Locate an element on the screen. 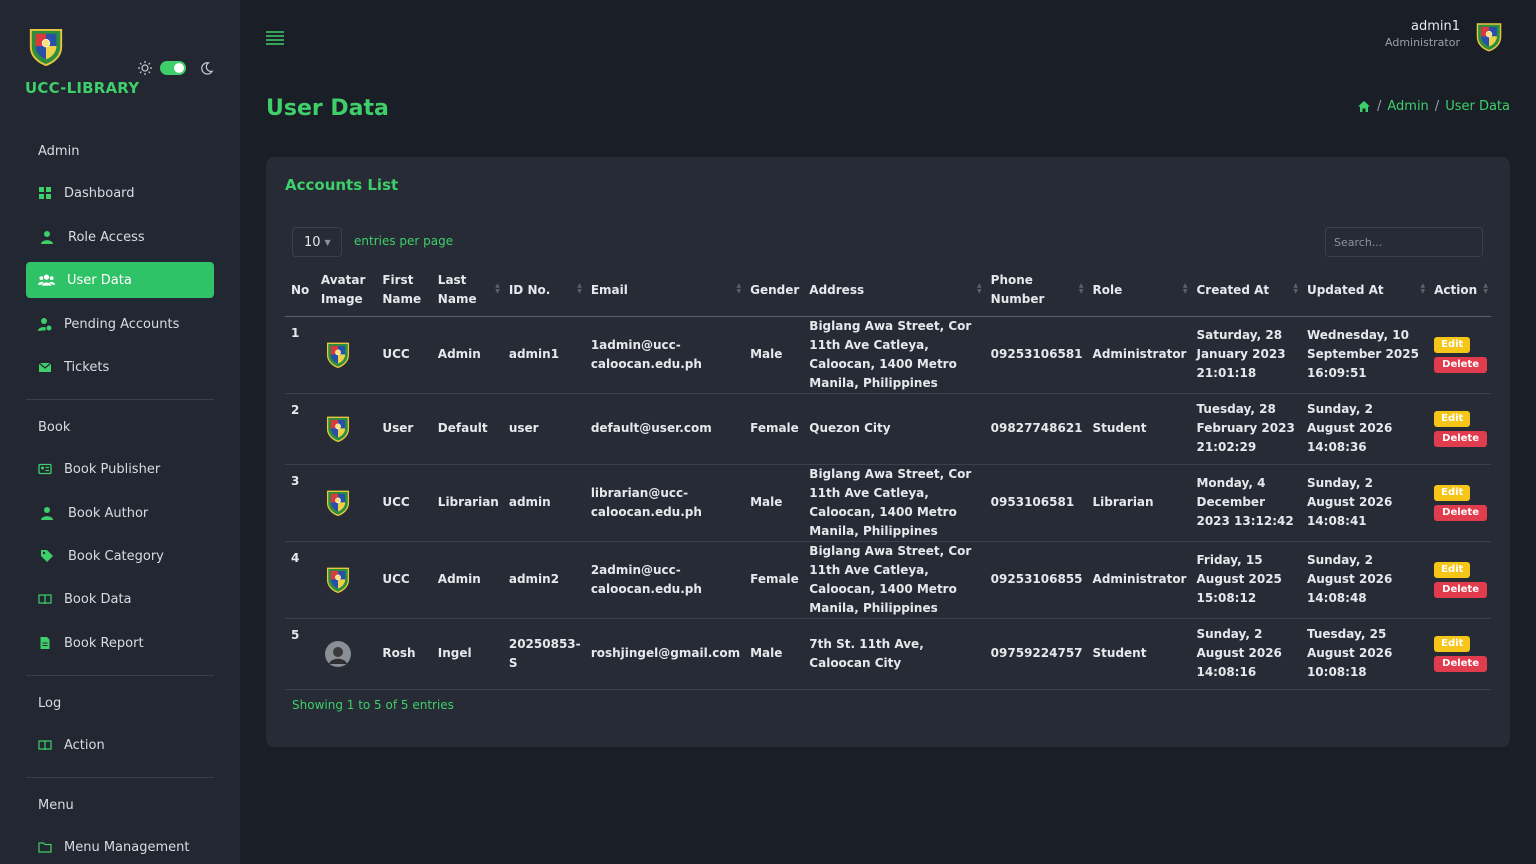  cell-phone: 09759224757 is located at coordinates (1035, 654).